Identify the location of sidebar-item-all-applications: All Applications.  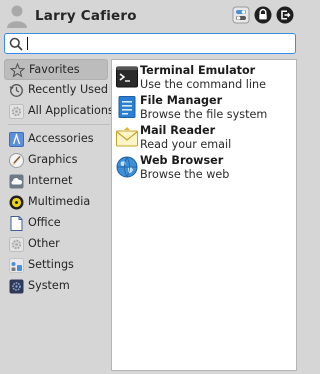
(59, 111).